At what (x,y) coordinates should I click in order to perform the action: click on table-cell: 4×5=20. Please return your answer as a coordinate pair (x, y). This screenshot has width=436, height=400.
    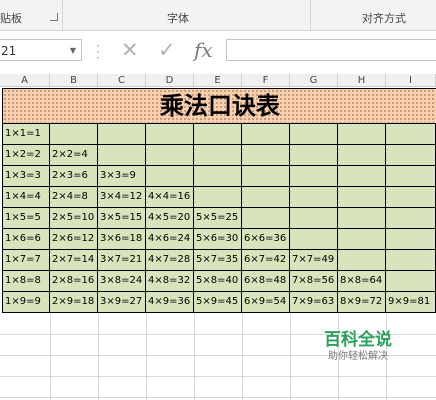
    Looking at the image, I should click on (170, 218).